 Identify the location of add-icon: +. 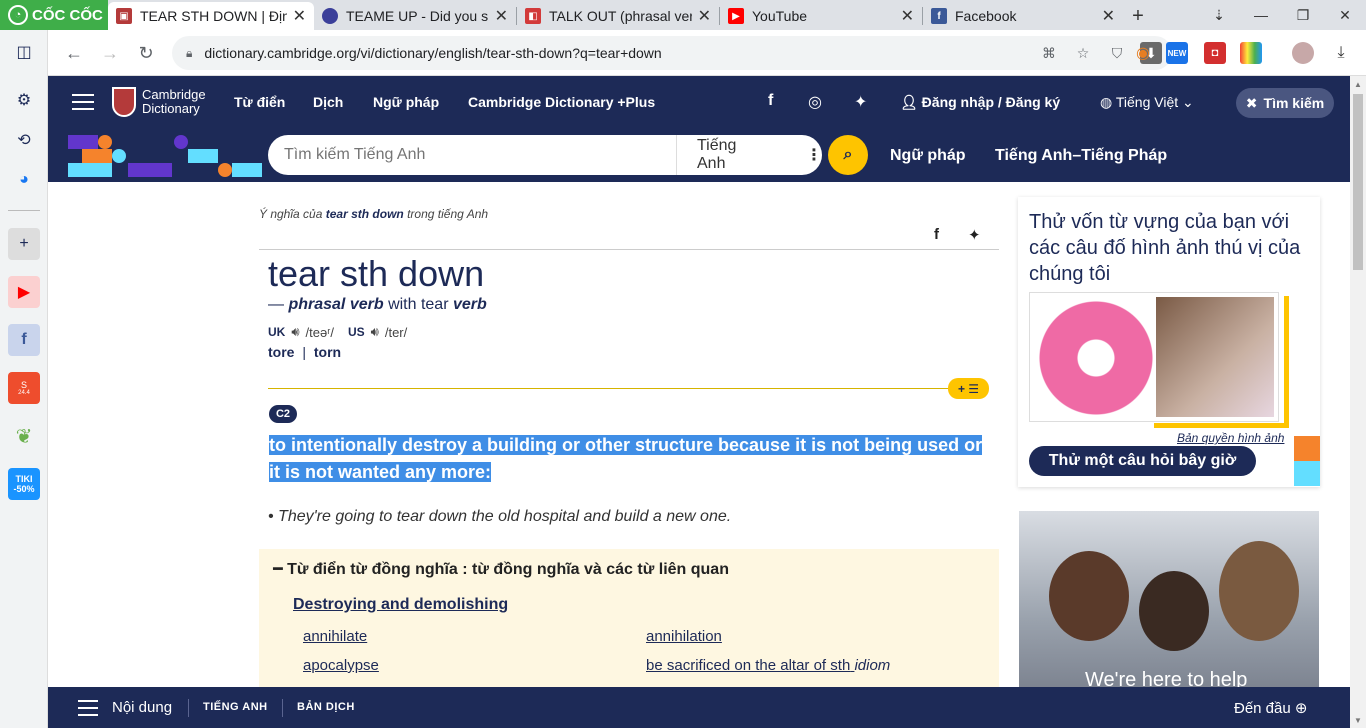
(24, 244).